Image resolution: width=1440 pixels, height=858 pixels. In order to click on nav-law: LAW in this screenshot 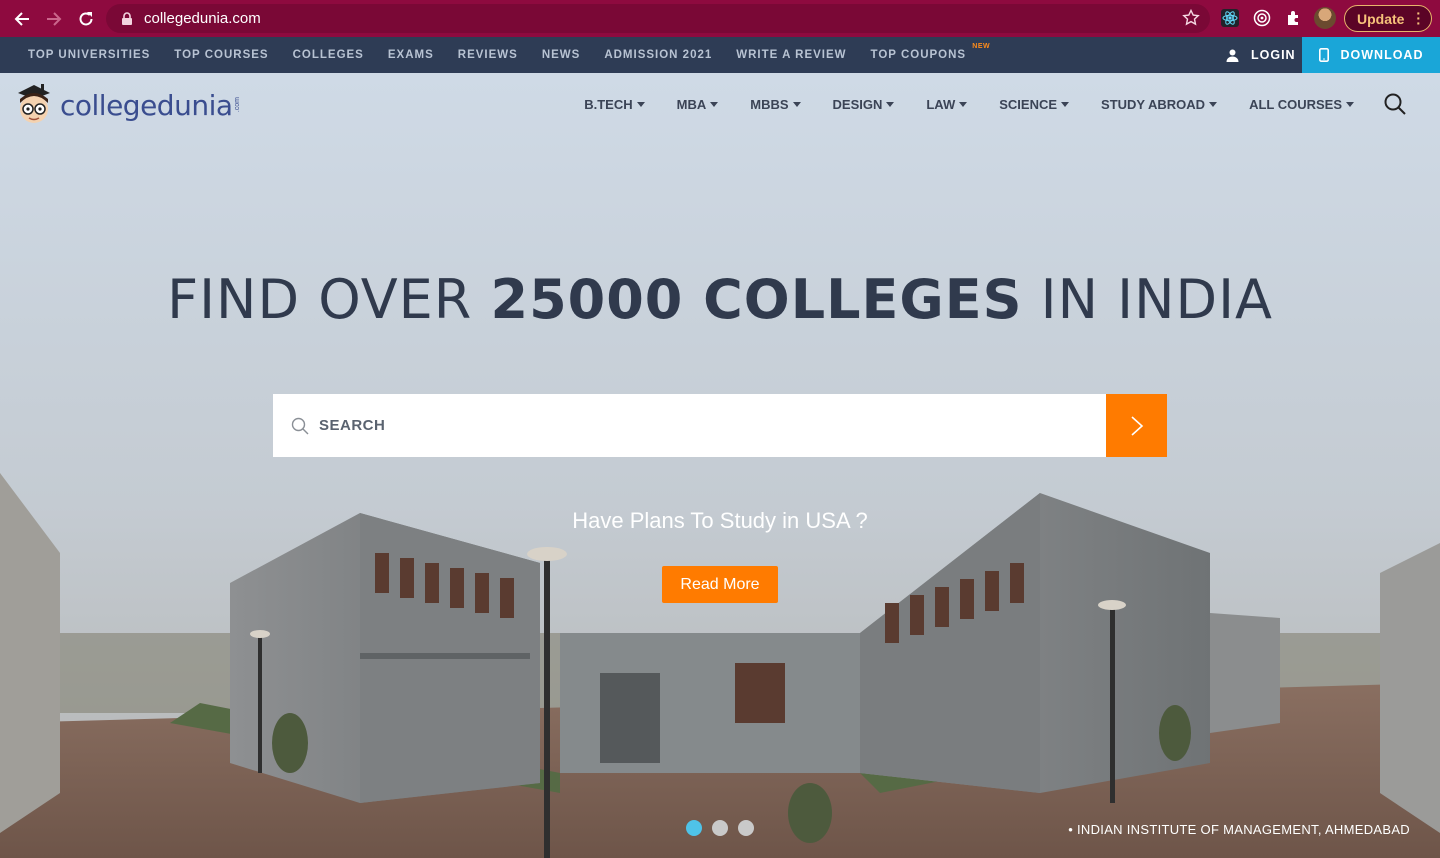, I will do `click(947, 104)`.